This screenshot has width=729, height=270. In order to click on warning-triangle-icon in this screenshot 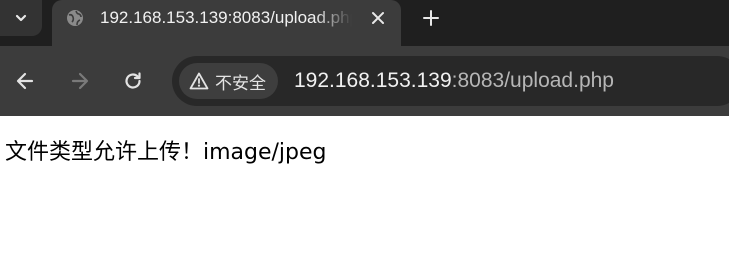, I will do `click(199, 81)`.